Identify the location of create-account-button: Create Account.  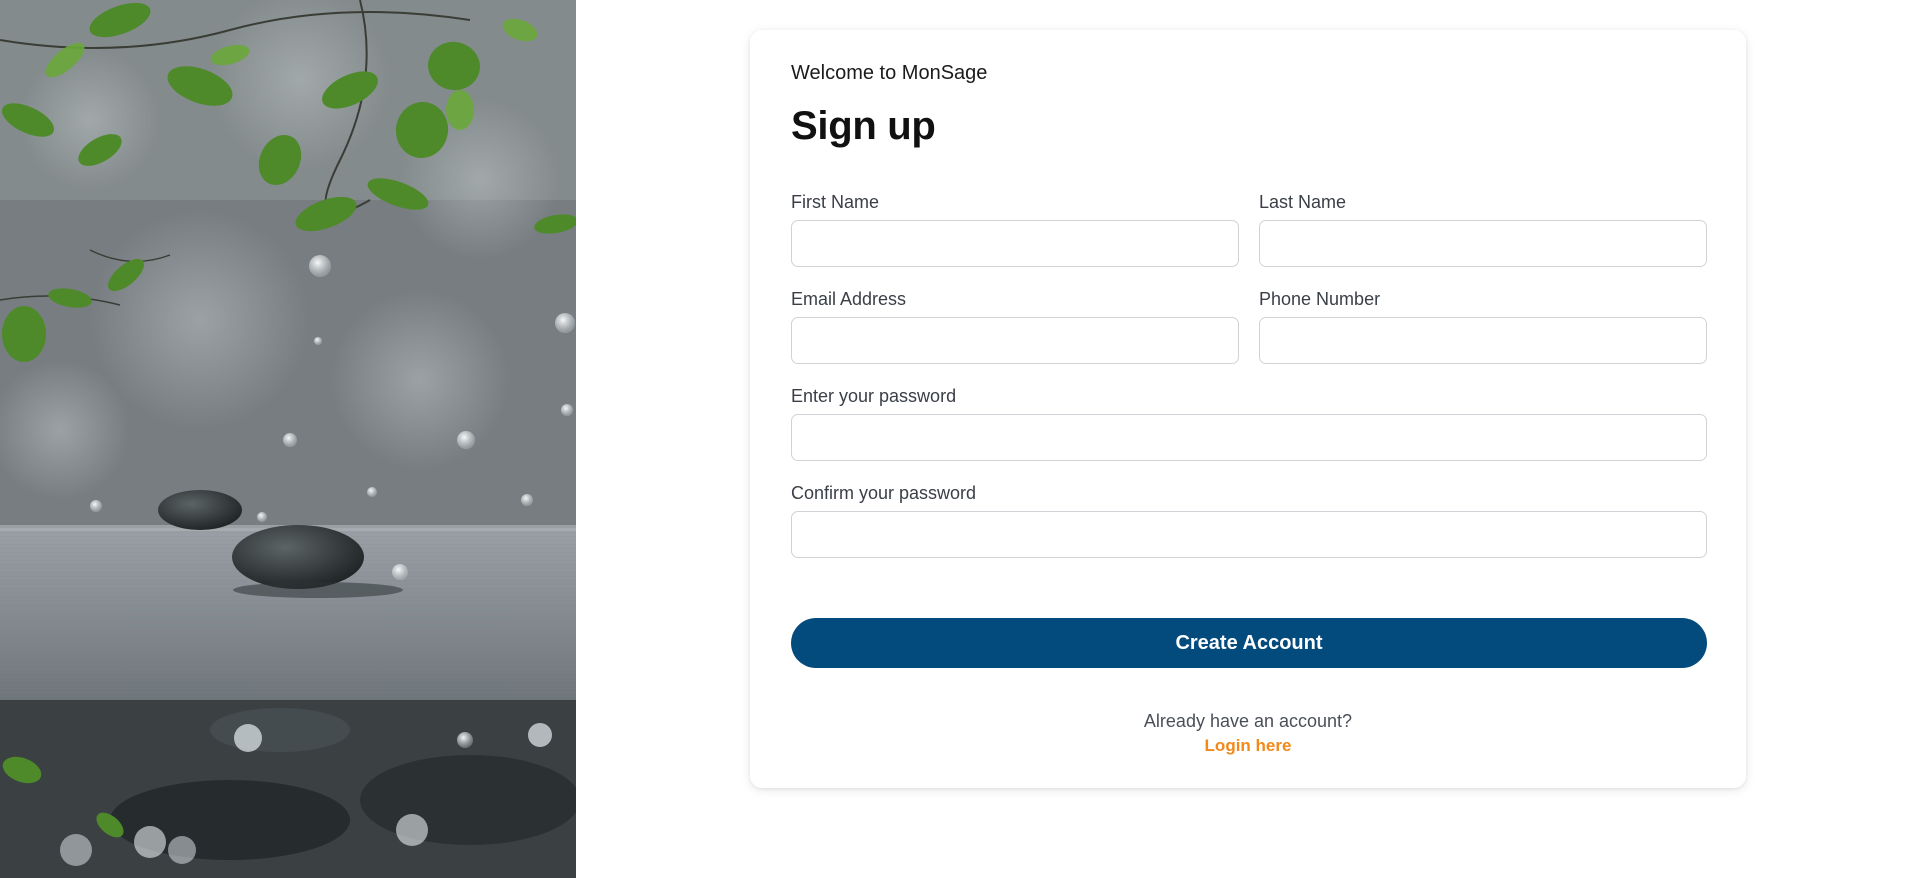
(1249, 643).